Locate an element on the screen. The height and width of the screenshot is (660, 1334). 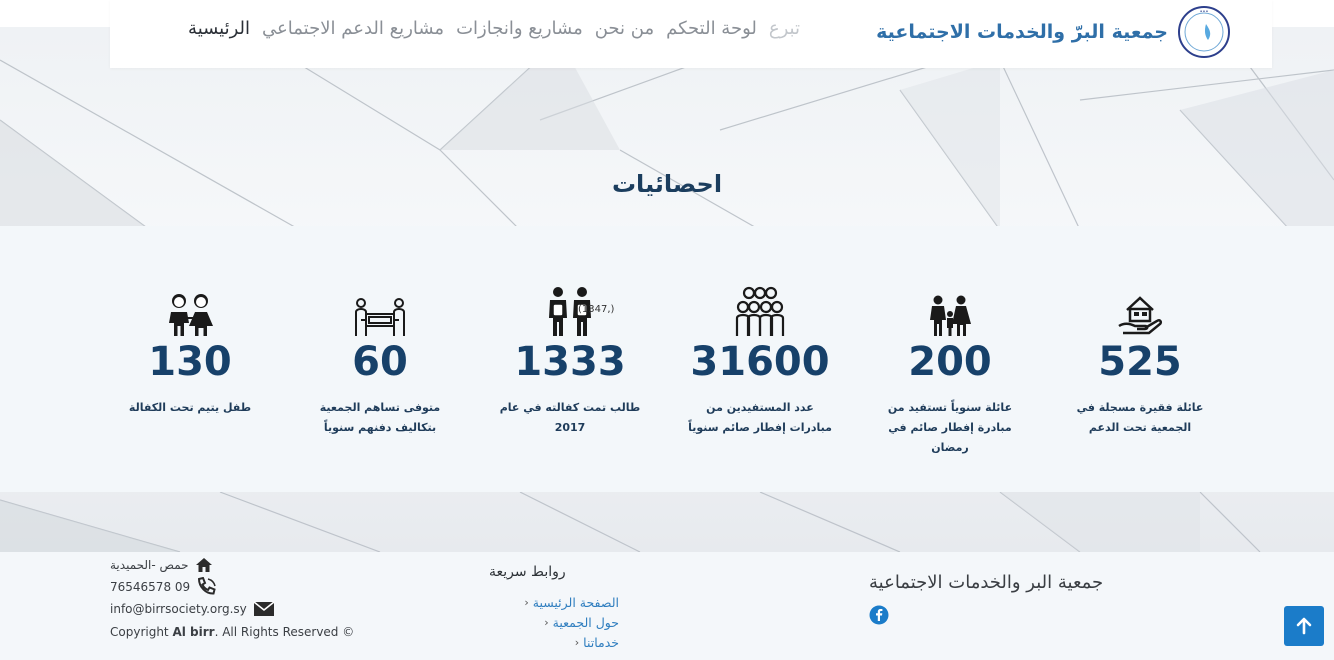
brand: ••• جمعية البرّ والخدمات الاجتماعية is located at coordinates (1054, 32).